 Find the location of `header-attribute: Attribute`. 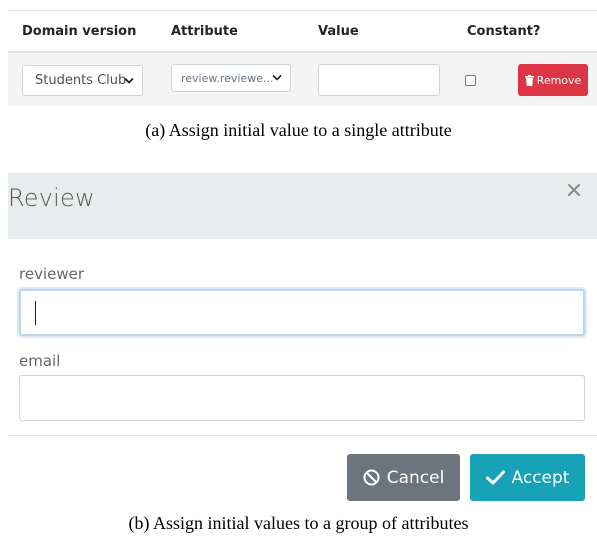

header-attribute: Attribute is located at coordinates (204, 31).